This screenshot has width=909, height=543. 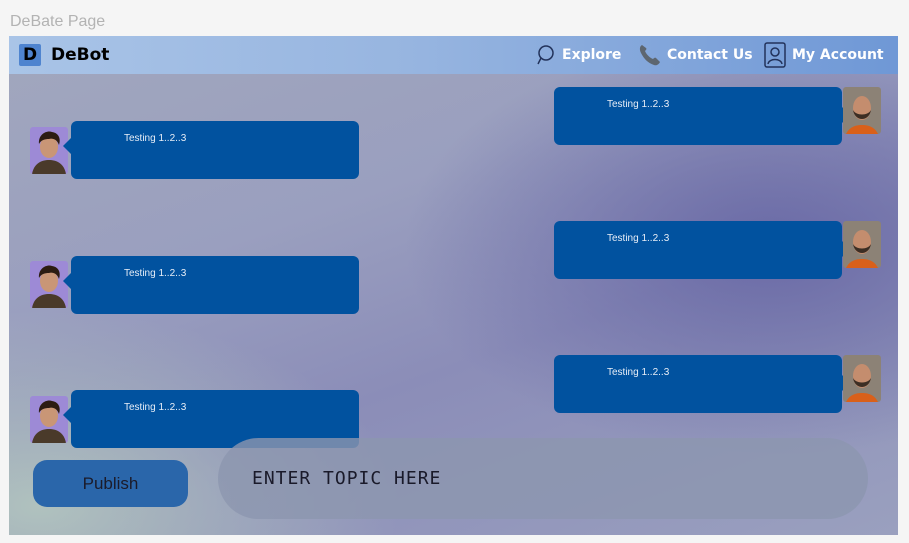 I want to click on user-icon, so click(x=775, y=55).